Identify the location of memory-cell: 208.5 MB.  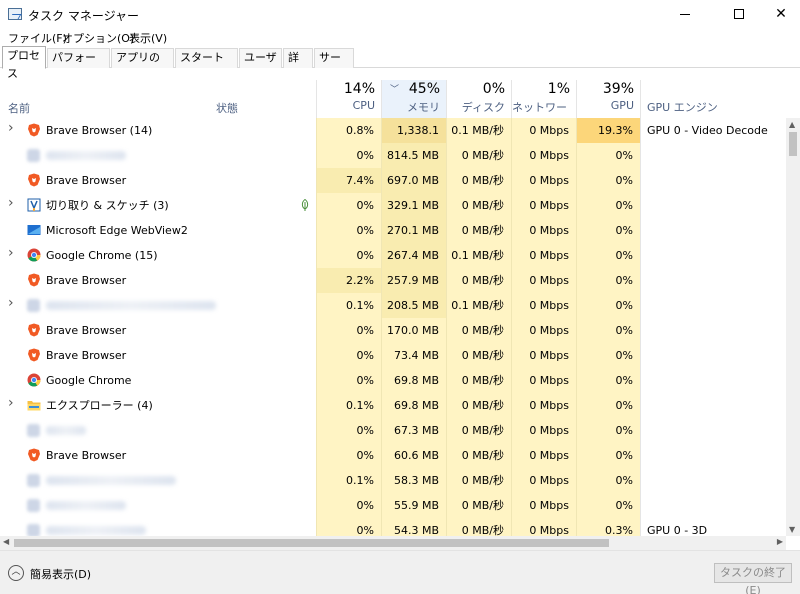
(413, 305).